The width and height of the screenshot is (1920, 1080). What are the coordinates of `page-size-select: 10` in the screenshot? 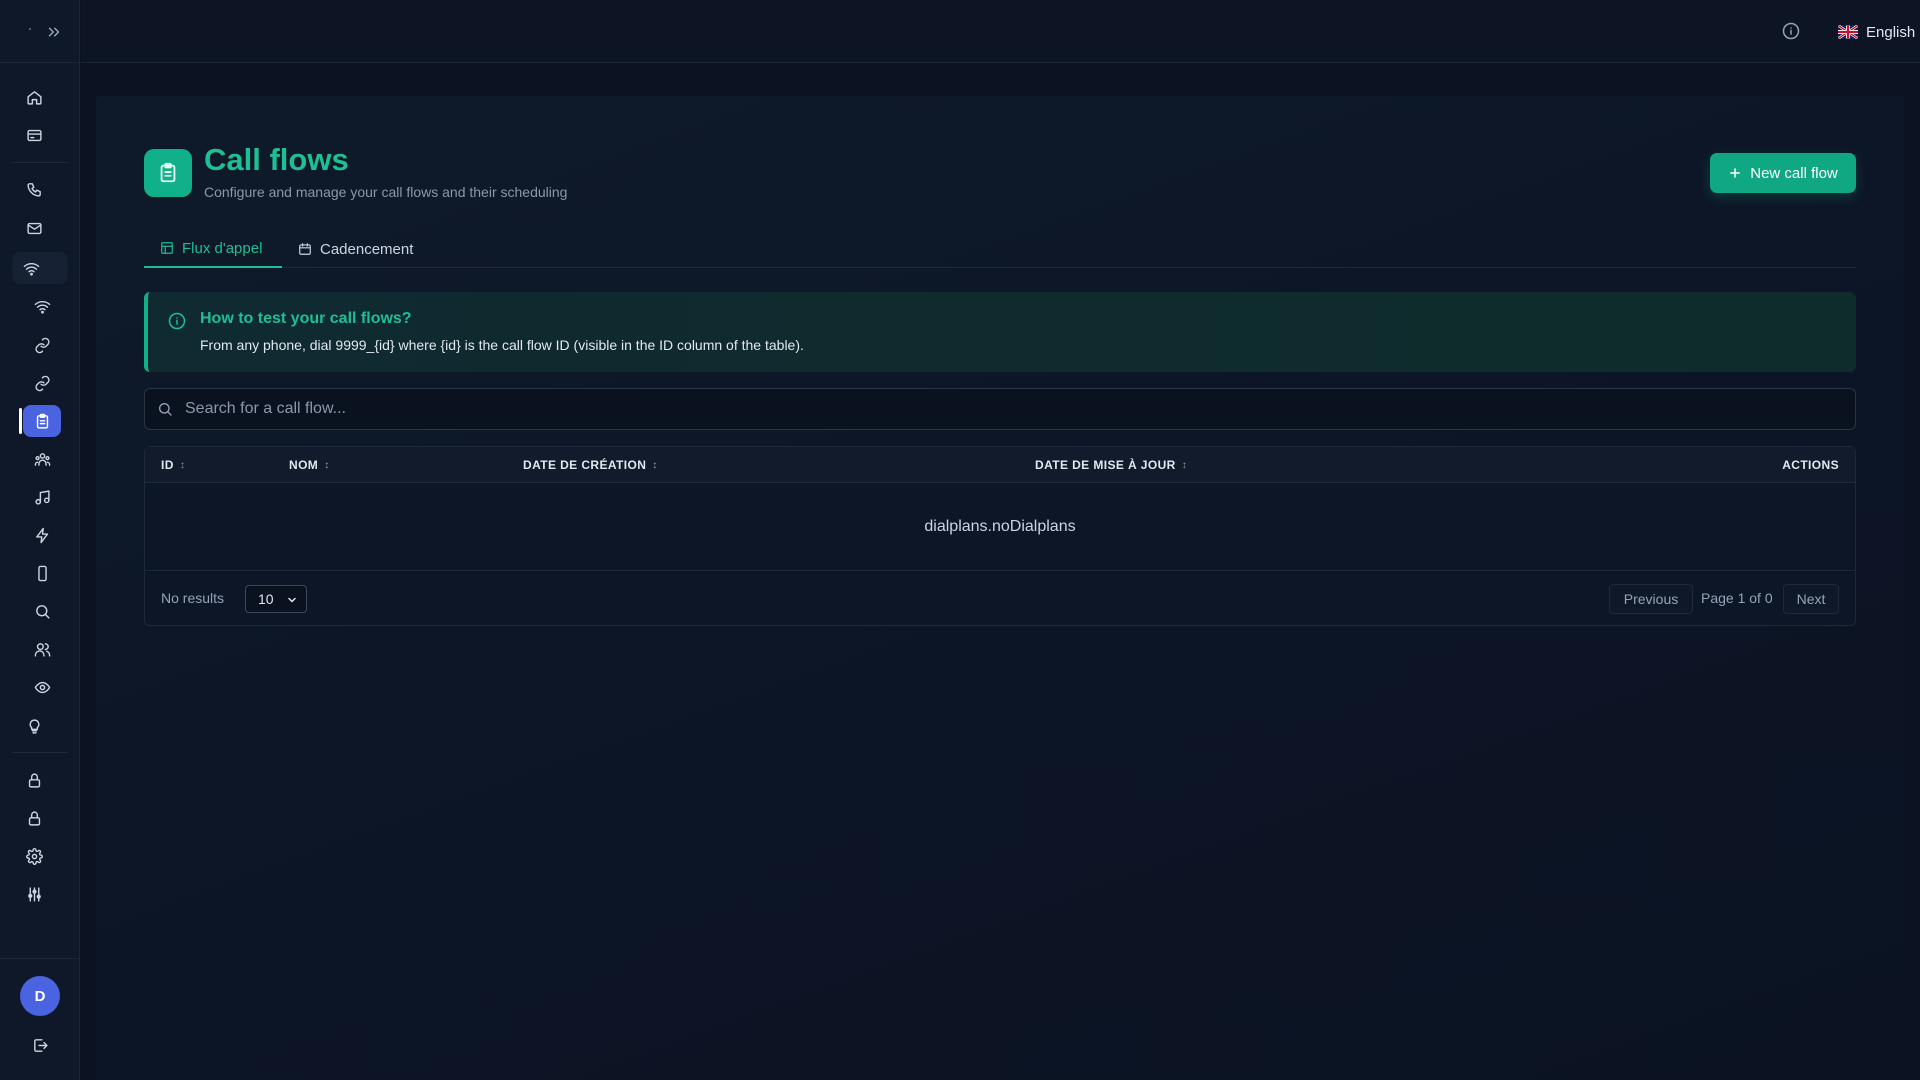 It's located at (276, 599).